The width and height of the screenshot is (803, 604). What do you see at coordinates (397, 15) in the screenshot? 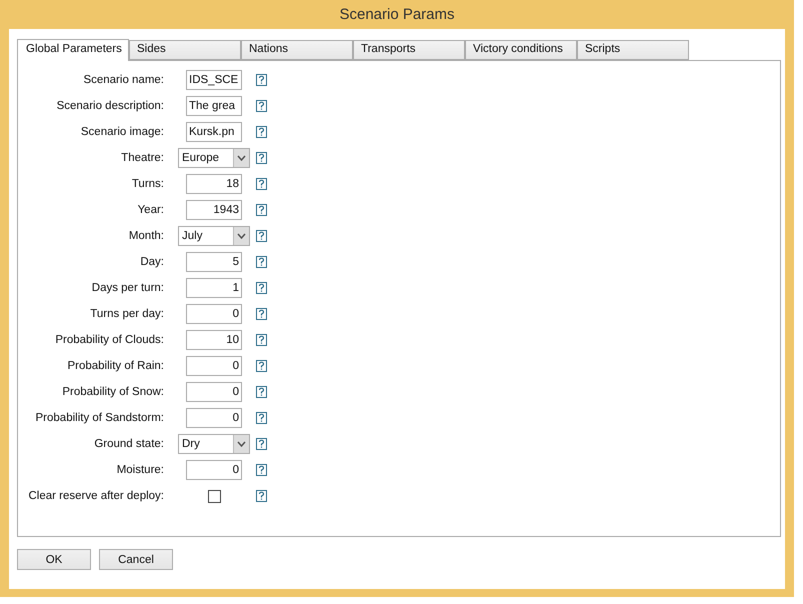
I see `window-title: Scenario Params` at bounding box center [397, 15].